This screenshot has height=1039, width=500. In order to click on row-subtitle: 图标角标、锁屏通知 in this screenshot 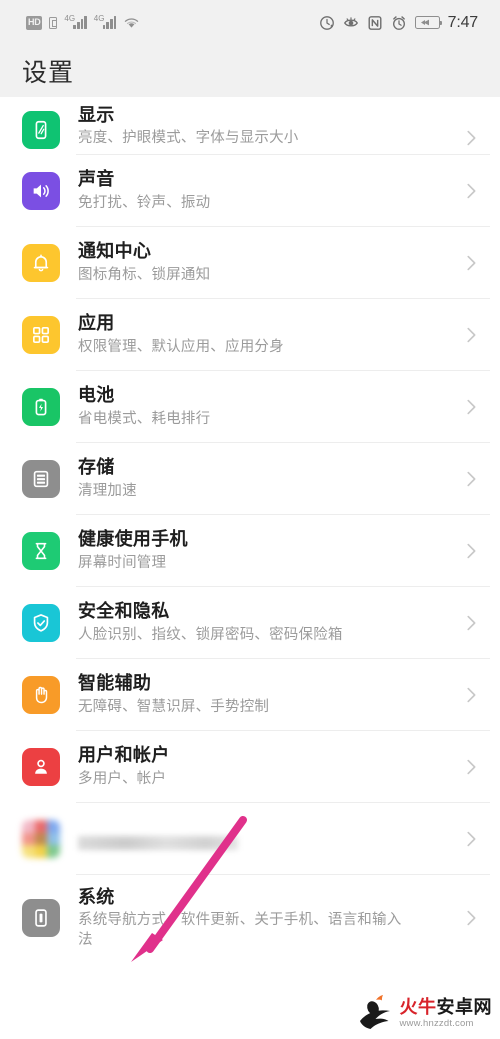, I will do `click(144, 274)`.